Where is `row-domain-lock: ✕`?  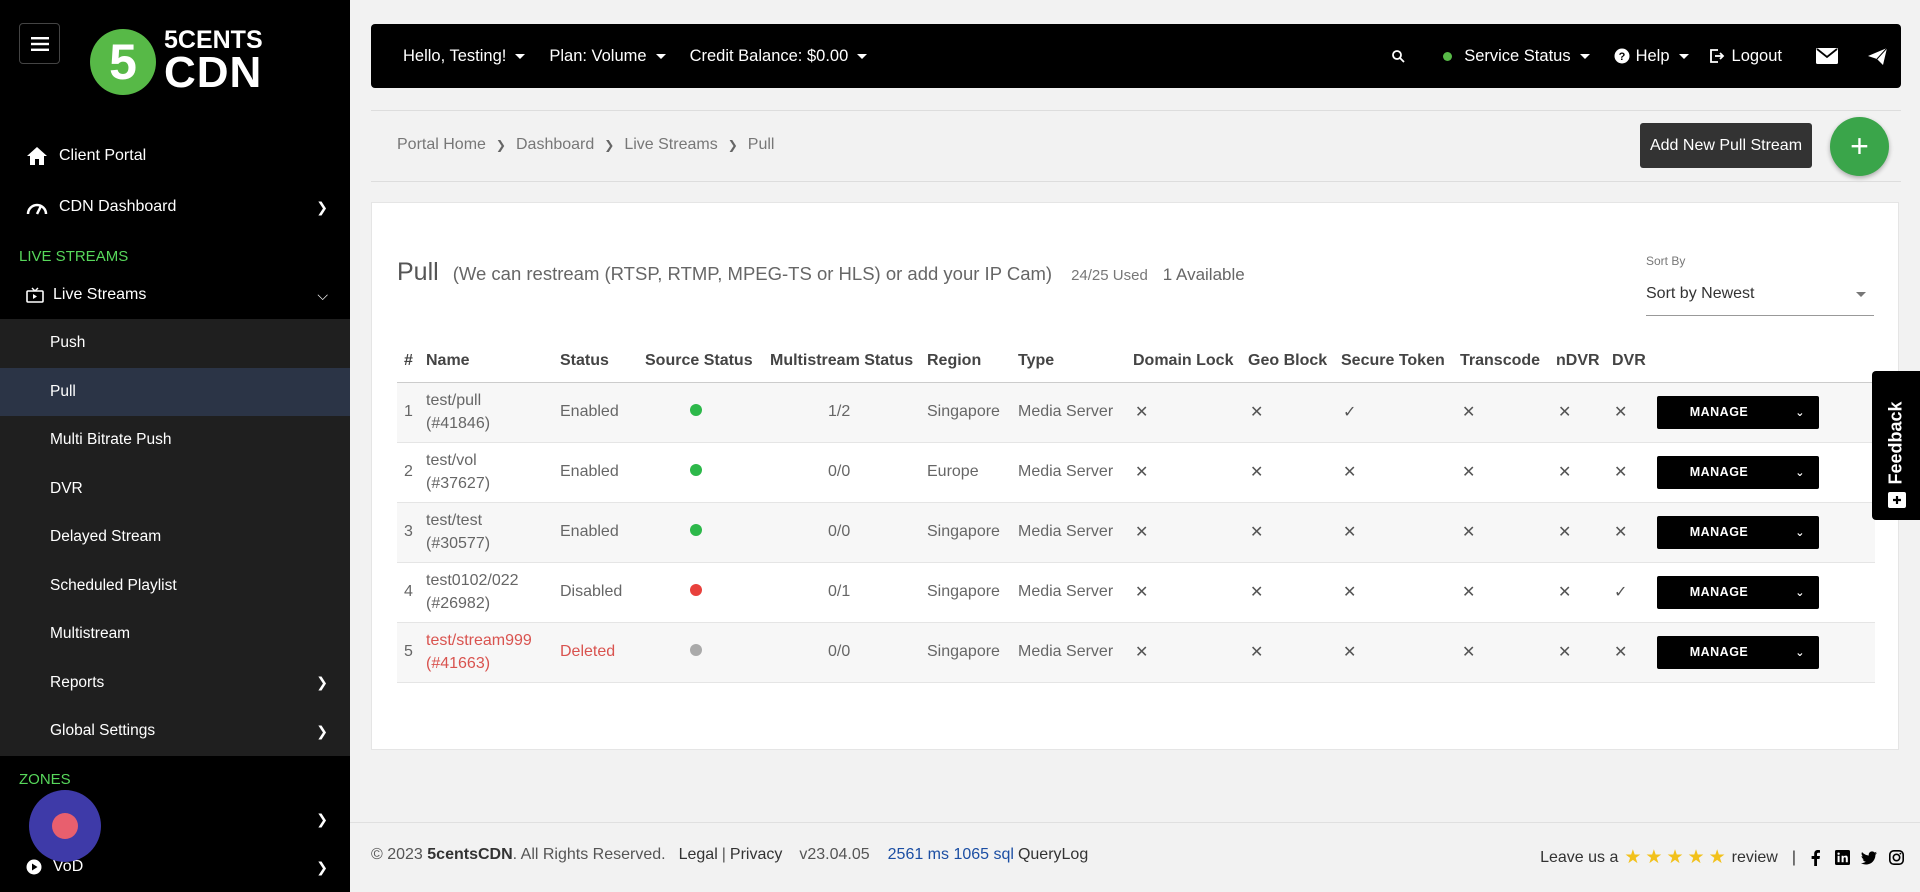 row-domain-lock: ✕ is located at coordinates (1190, 652).